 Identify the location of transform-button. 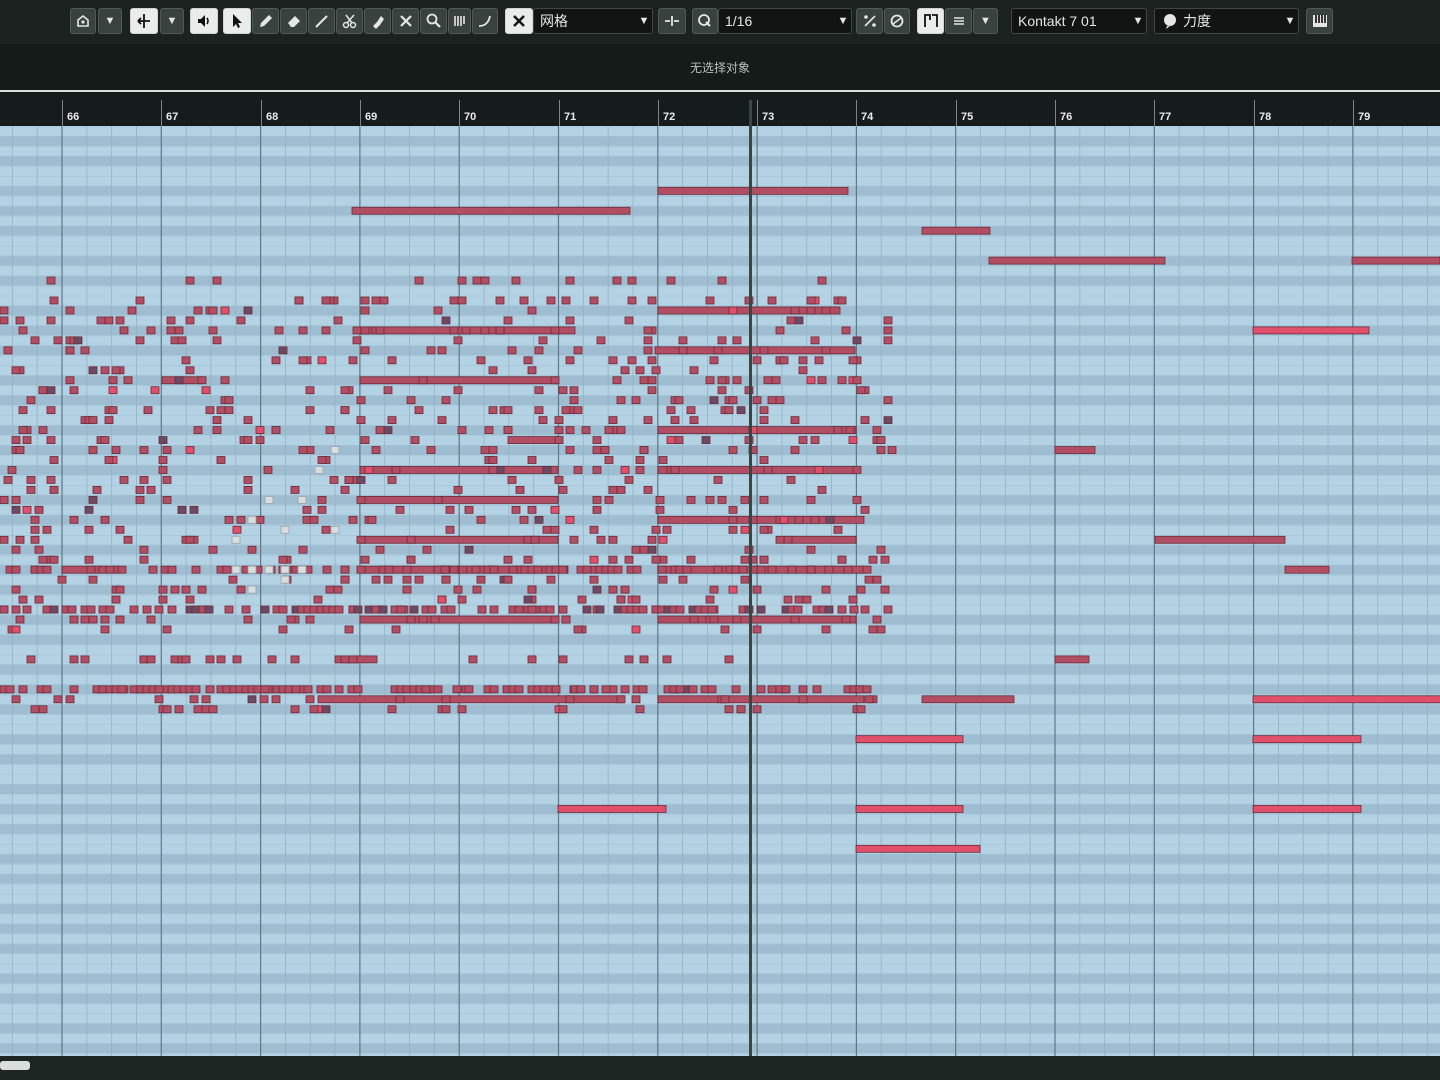
(144, 21).